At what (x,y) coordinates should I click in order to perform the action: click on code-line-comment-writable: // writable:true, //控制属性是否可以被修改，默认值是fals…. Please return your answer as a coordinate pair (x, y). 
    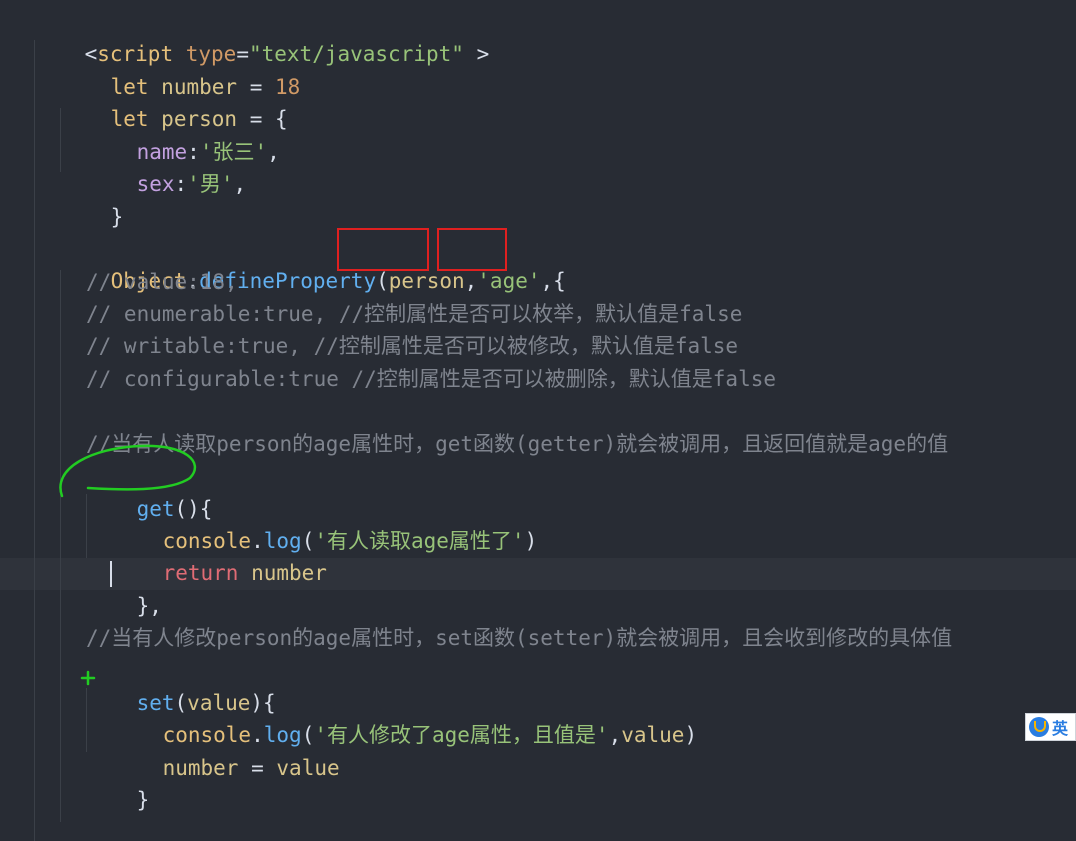
    Looking at the image, I should click on (412, 346).